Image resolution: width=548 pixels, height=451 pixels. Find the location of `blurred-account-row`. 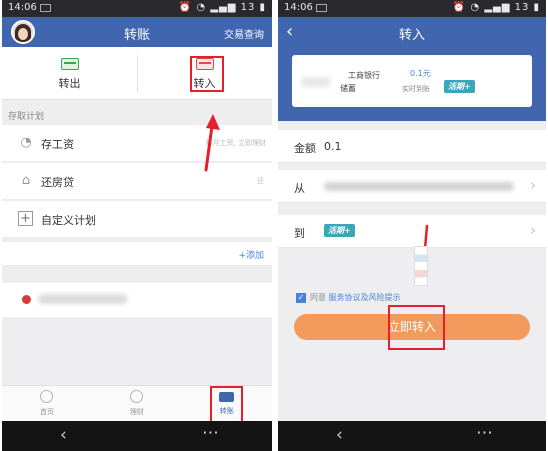

blurred-account-row is located at coordinates (137, 300).